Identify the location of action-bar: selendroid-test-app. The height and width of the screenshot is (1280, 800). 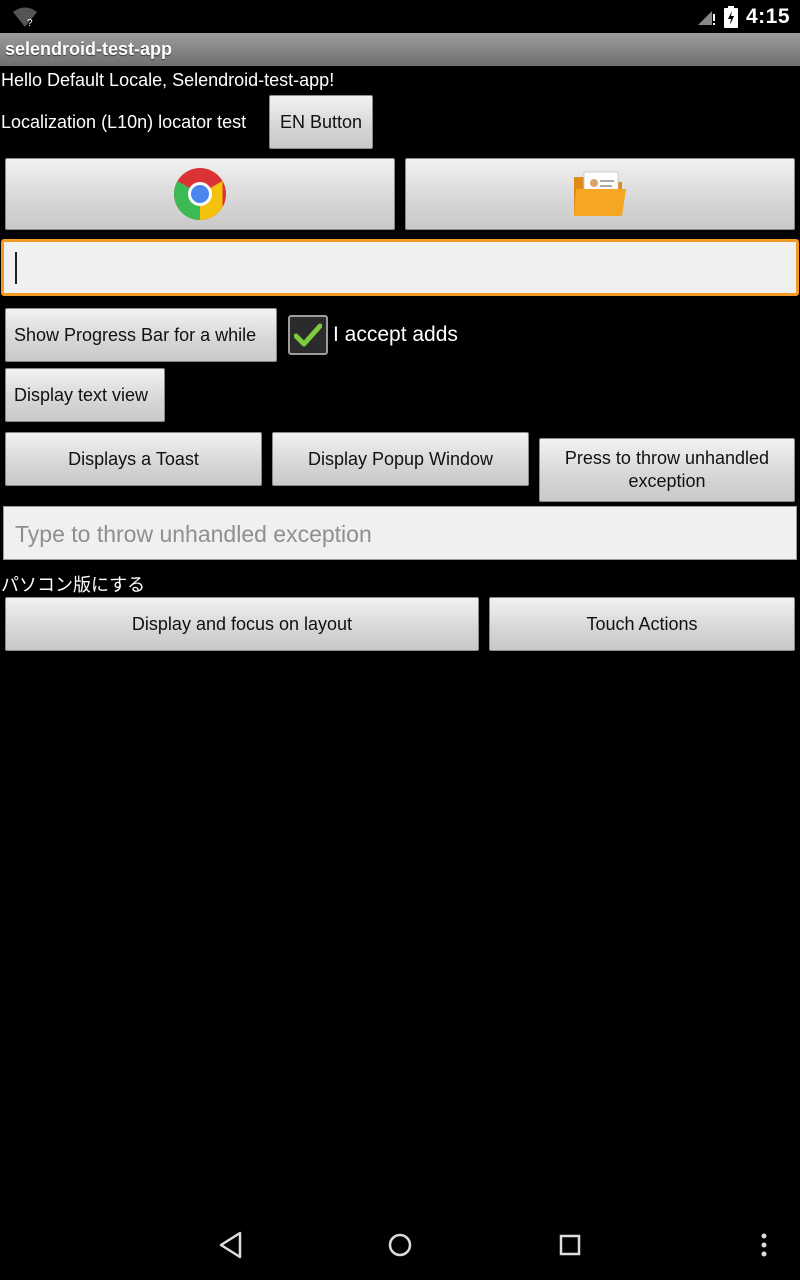
(400, 49).